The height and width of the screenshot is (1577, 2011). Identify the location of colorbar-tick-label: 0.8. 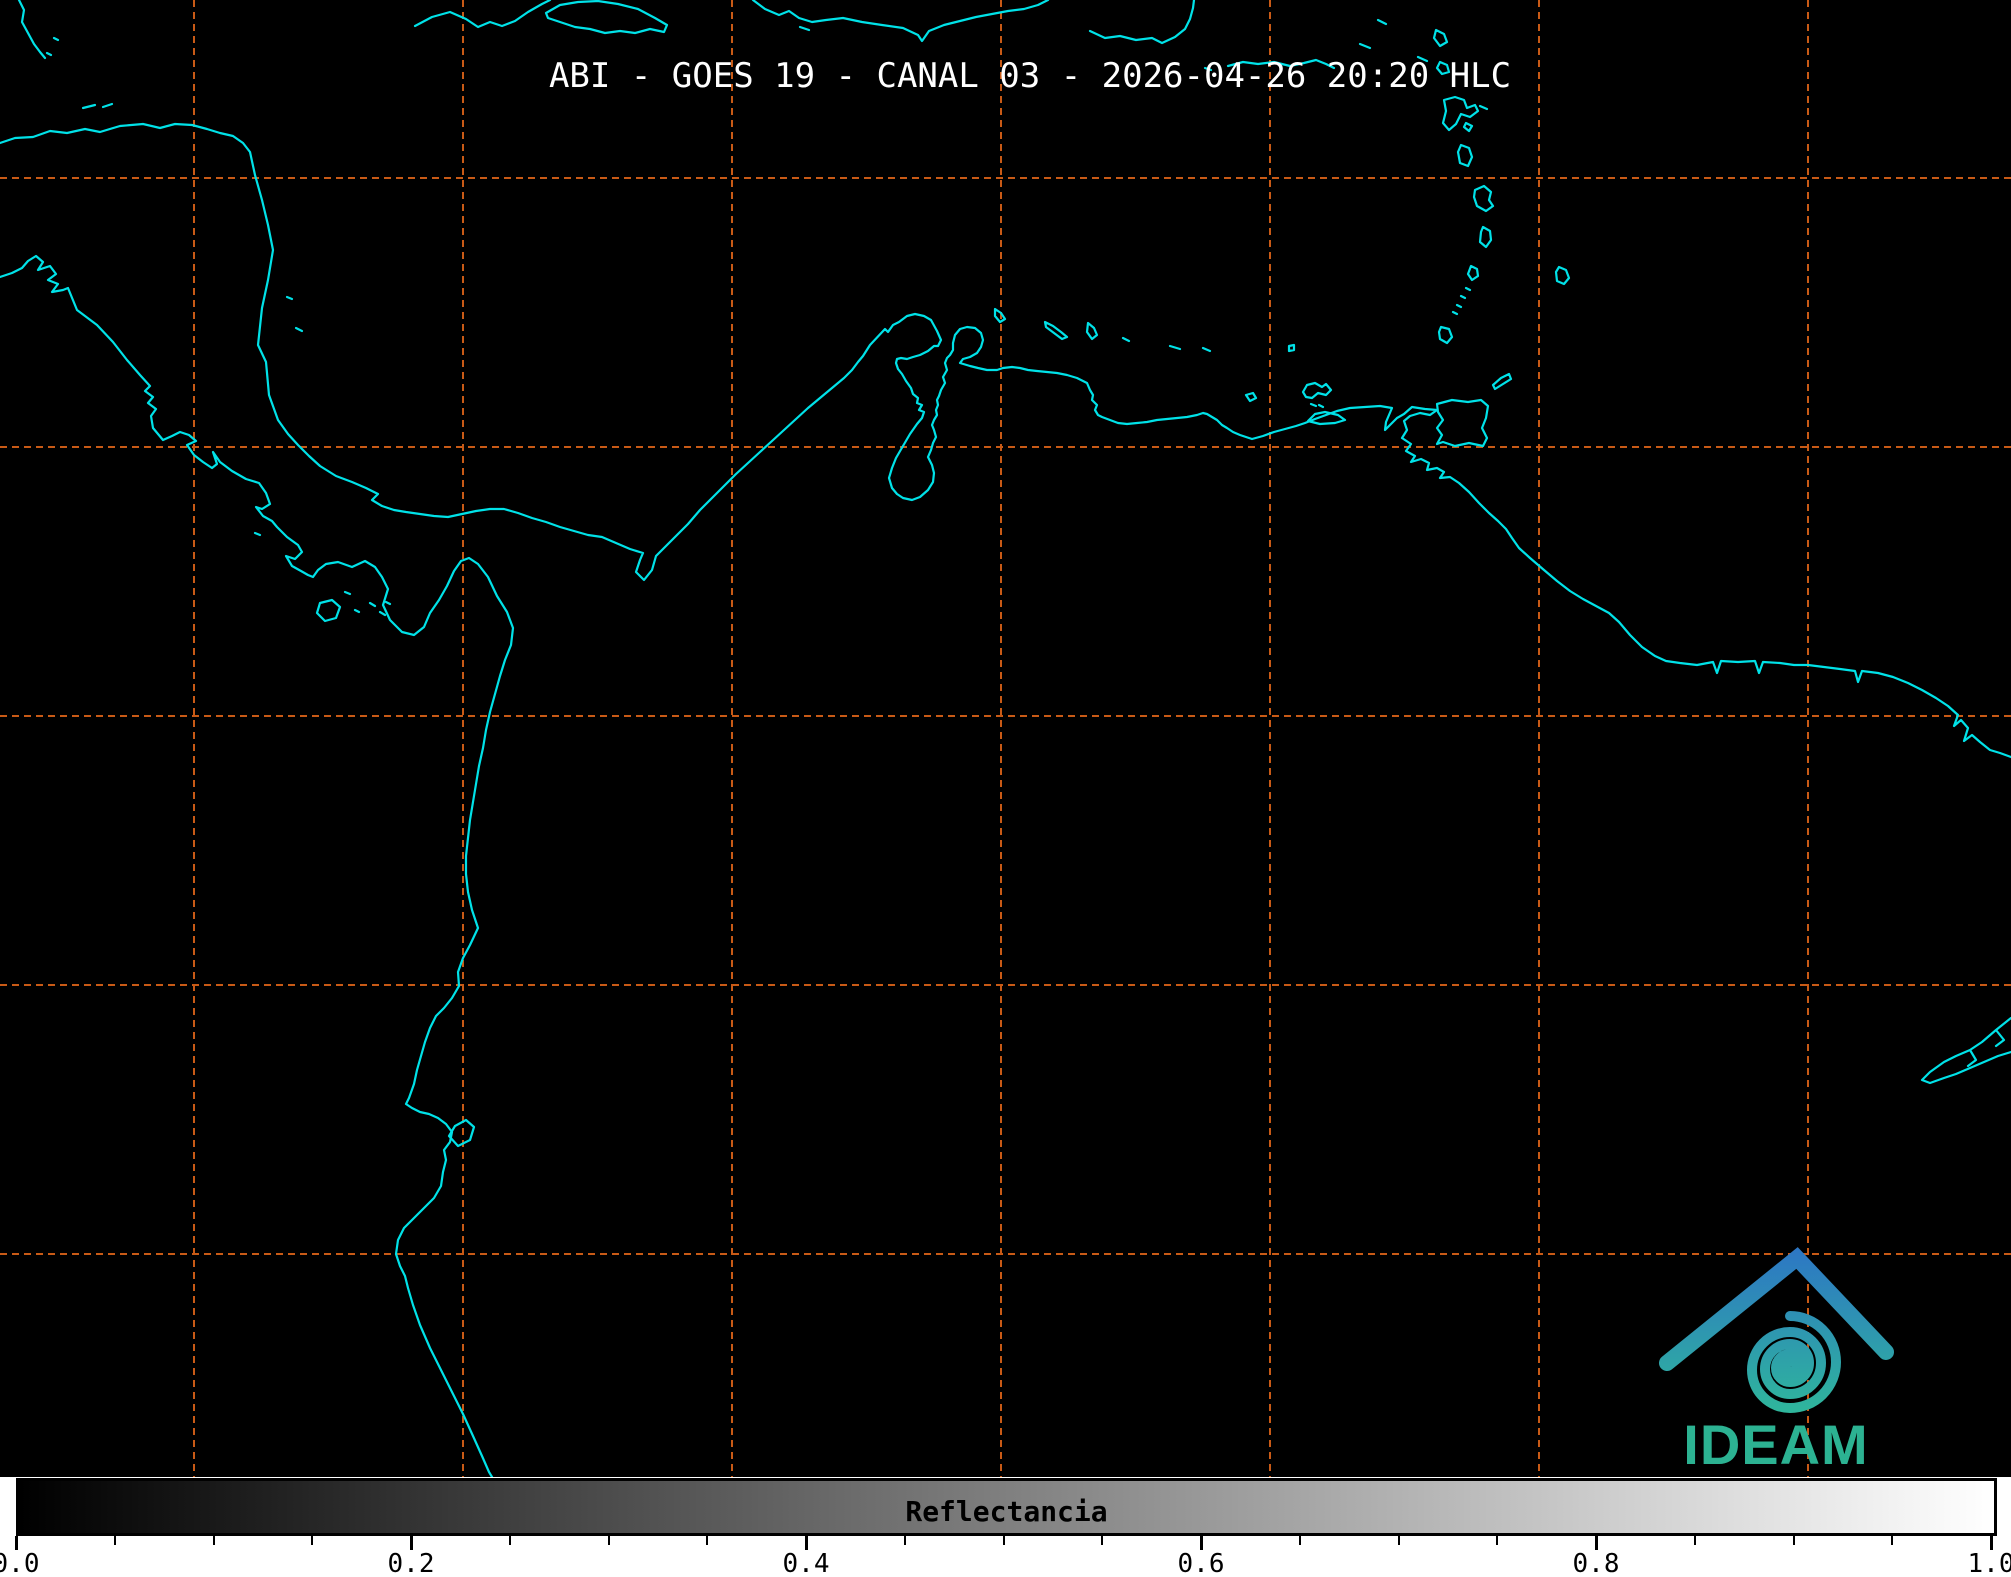
(1596, 1563).